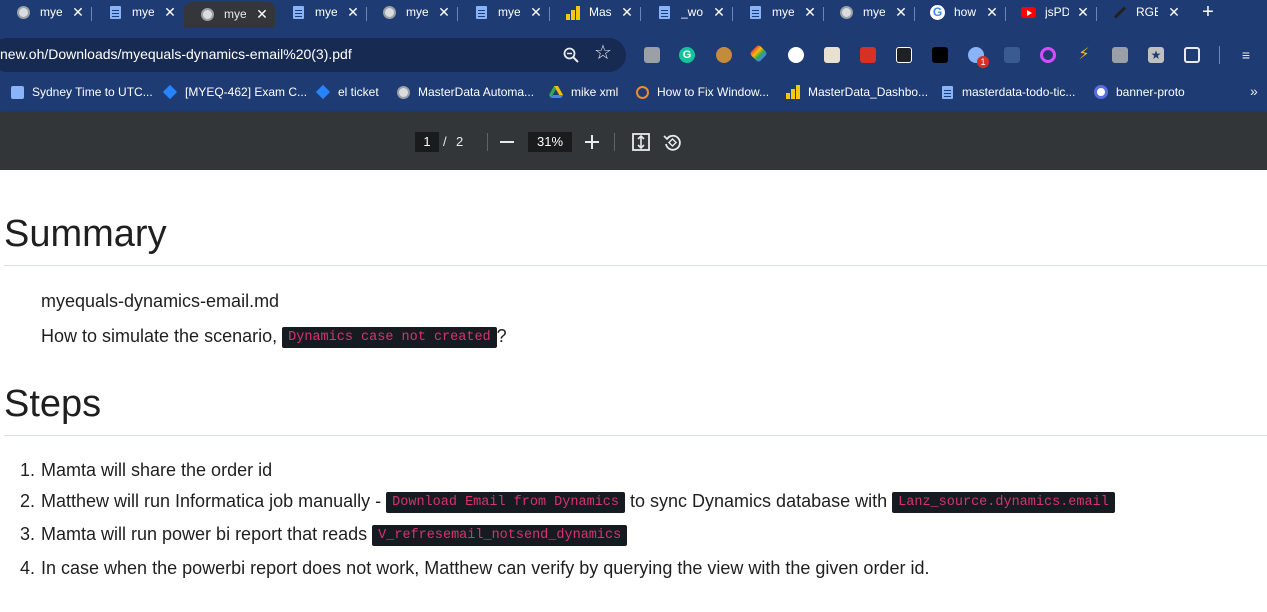 This screenshot has width=1267, height=612. I want to click on terminal-icon, so click(940, 55).